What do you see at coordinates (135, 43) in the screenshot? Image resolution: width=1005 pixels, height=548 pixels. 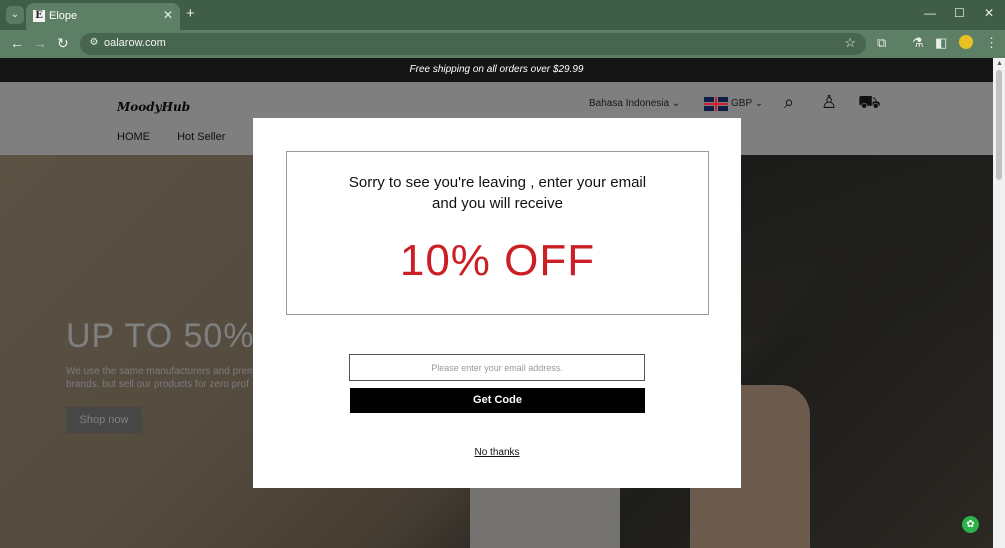 I see `url-text: oalarow.com` at bounding box center [135, 43].